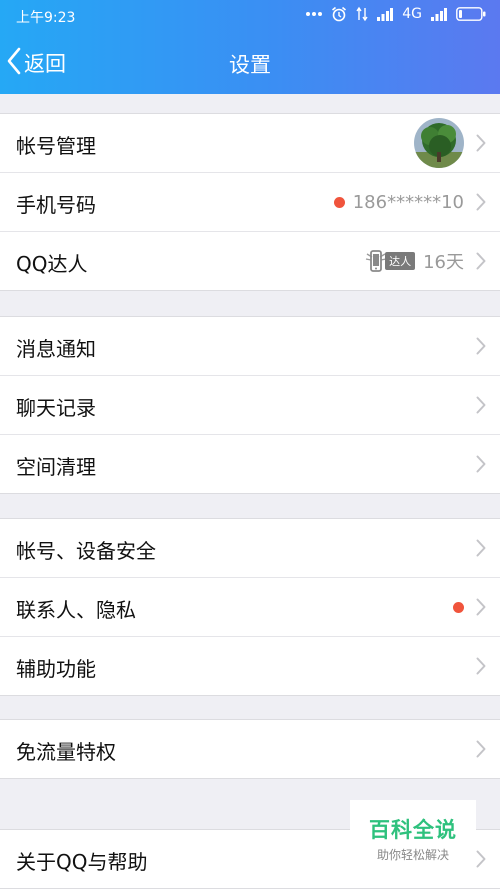  Describe the element at coordinates (56, 146) in the screenshot. I see `row-label: 帐号管理` at that location.